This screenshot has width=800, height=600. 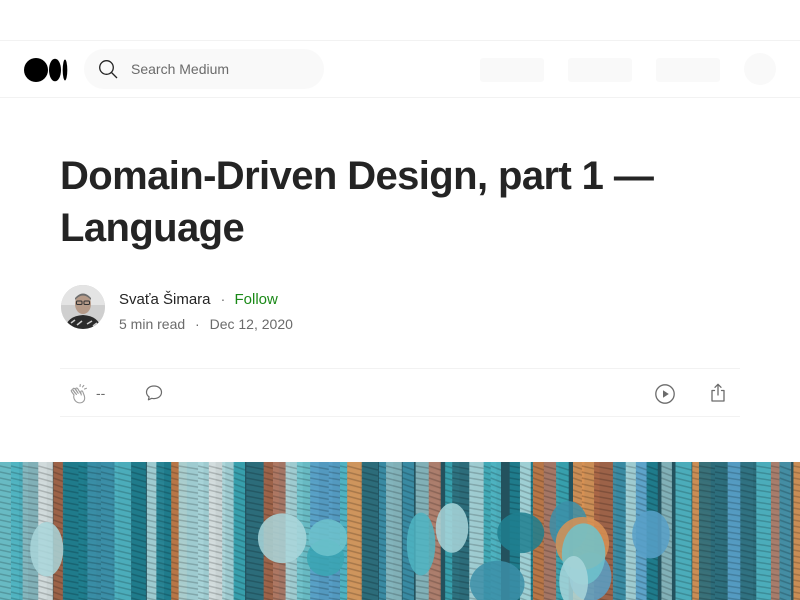 I want to click on read-time: 5 min read, so click(x=152, y=324).